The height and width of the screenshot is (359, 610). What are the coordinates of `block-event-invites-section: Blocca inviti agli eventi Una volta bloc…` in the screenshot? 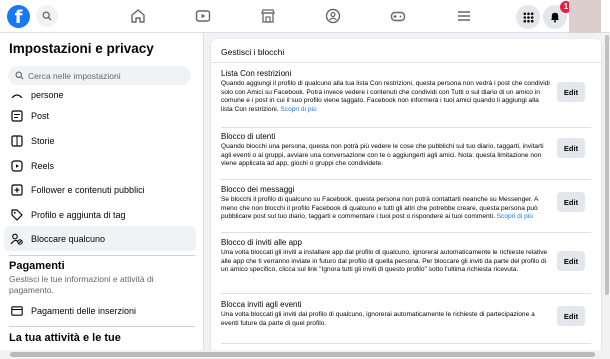 It's located at (386, 314).